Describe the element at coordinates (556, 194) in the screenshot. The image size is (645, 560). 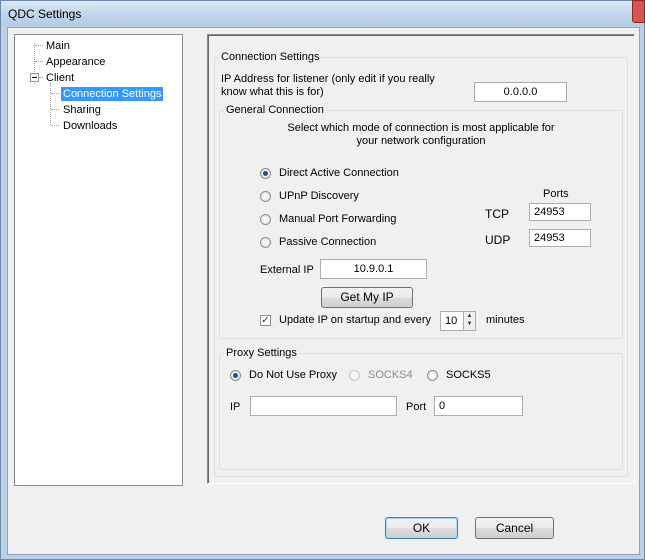
I see `ports-heading: Ports` at that location.